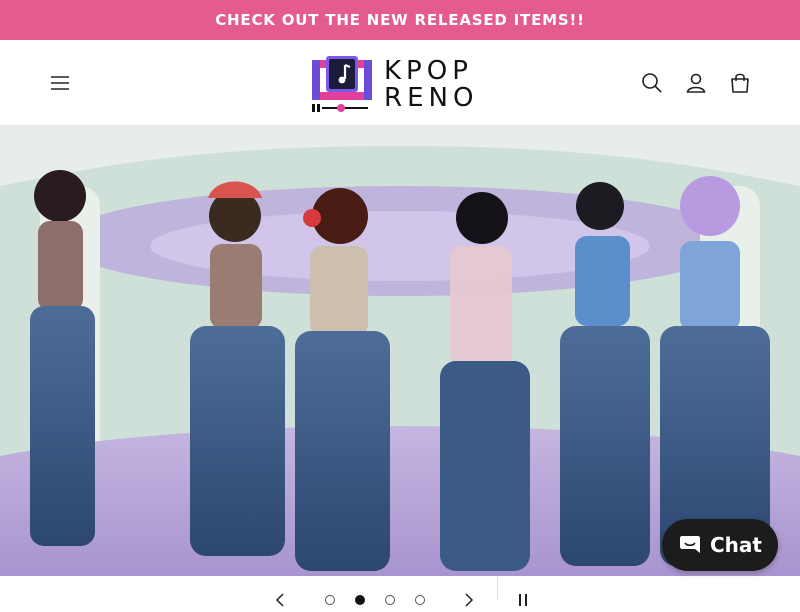 Image resolution: width=800 pixels, height=612 pixels. What do you see at coordinates (736, 545) in the screenshot?
I see `chat-label: Chat` at bounding box center [736, 545].